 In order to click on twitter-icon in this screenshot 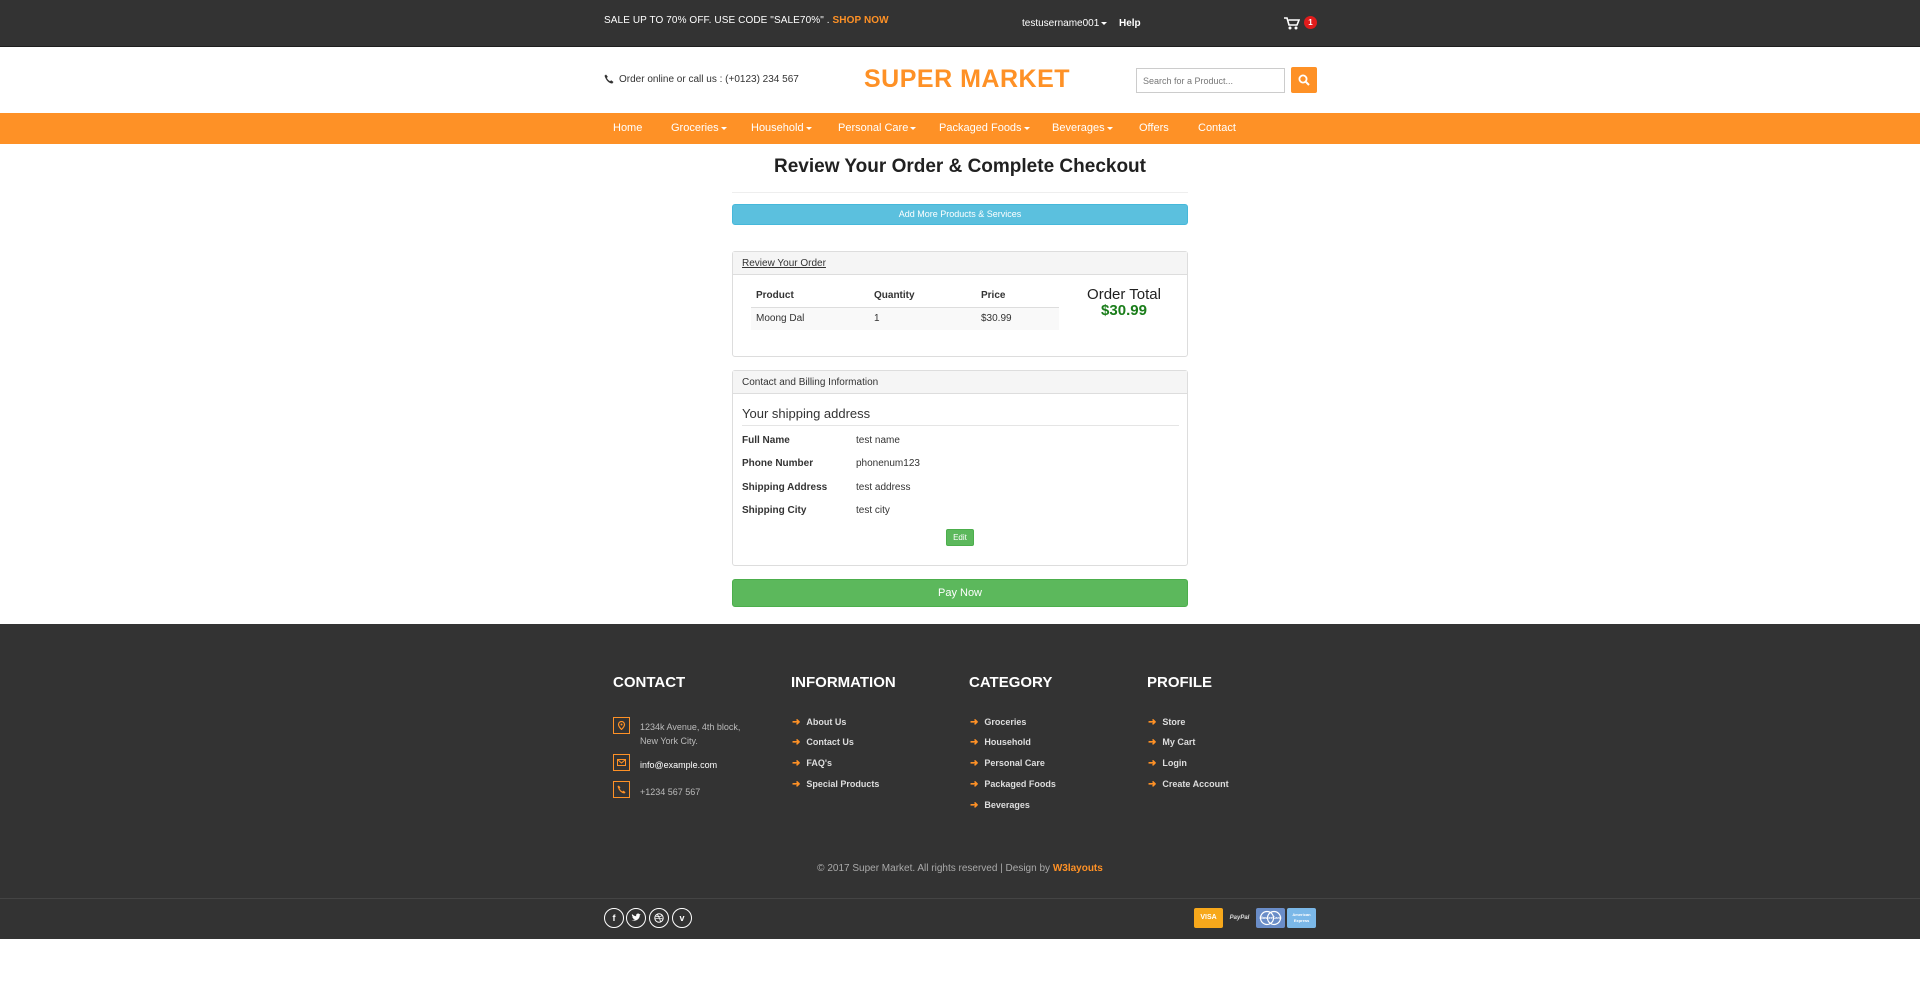, I will do `click(636, 918)`.